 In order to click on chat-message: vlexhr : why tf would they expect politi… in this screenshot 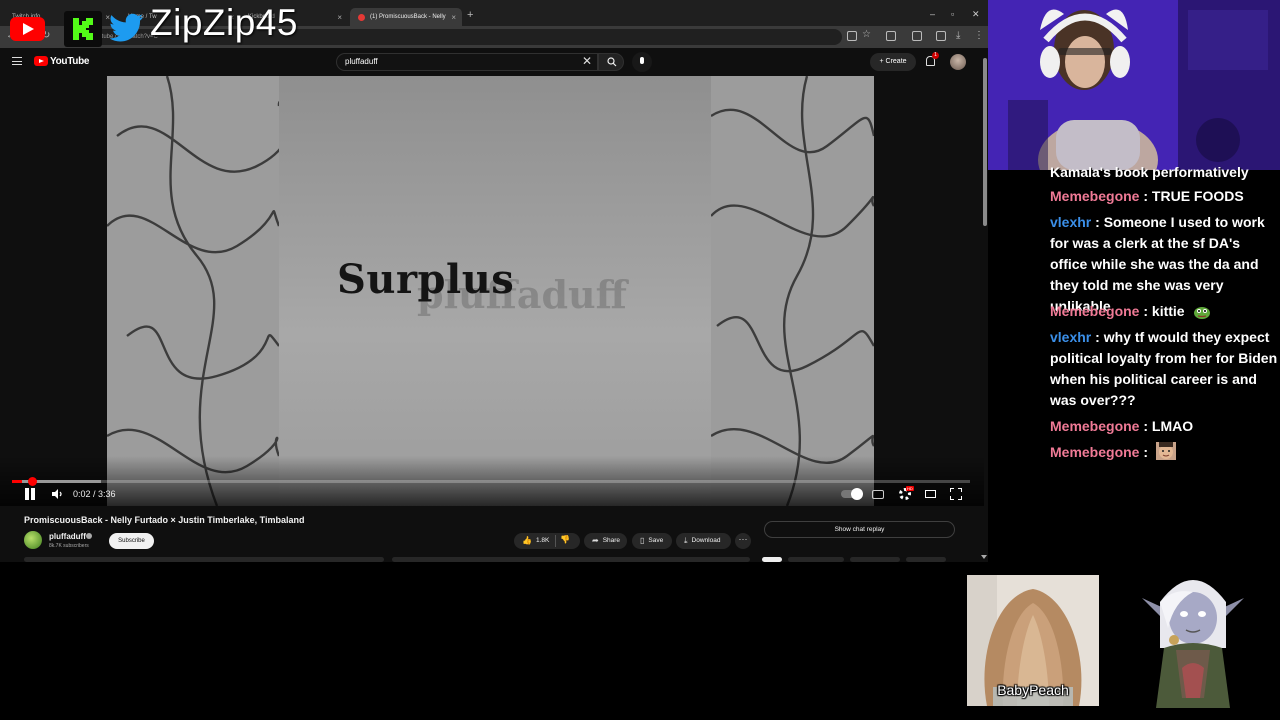, I will do `click(1164, 368)`.